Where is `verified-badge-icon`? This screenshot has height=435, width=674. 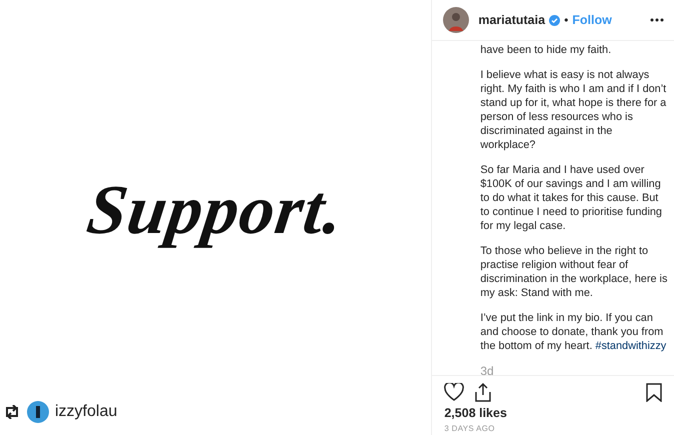 verified-badge-icon is located at coordinates (554, 20).